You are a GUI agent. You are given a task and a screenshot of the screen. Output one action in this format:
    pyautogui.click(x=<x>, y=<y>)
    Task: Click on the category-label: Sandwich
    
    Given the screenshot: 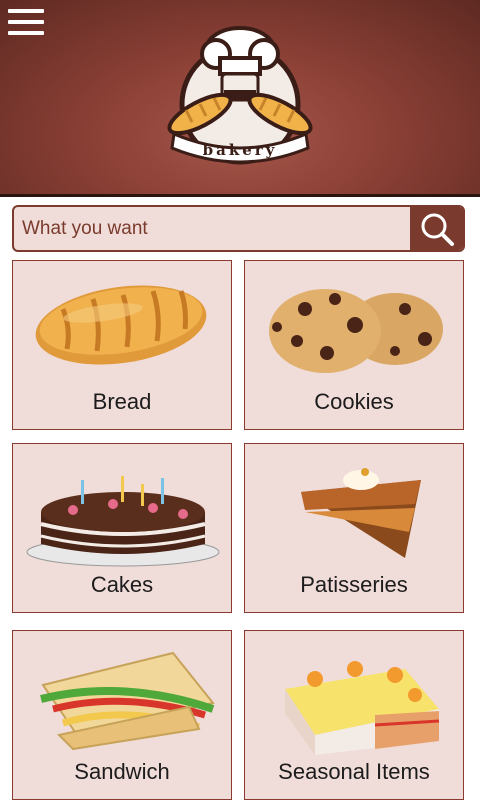 What is the action you would take?
    pyautogui.click(x=122, y=771)
    